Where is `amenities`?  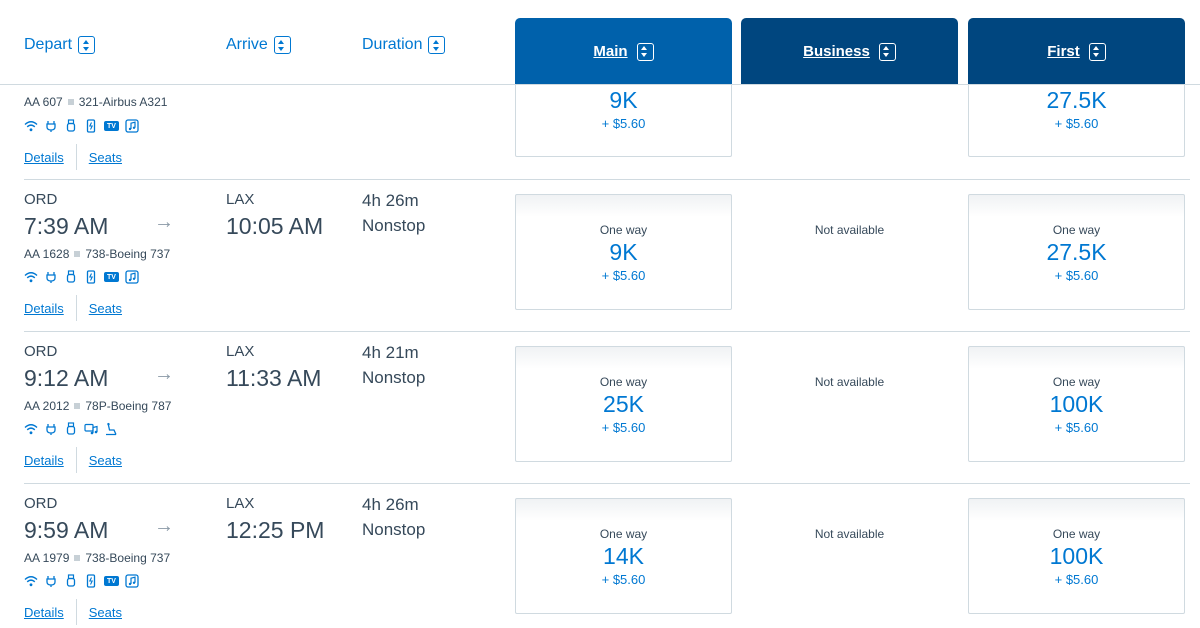
amenities is located at coordinates (71, 429).